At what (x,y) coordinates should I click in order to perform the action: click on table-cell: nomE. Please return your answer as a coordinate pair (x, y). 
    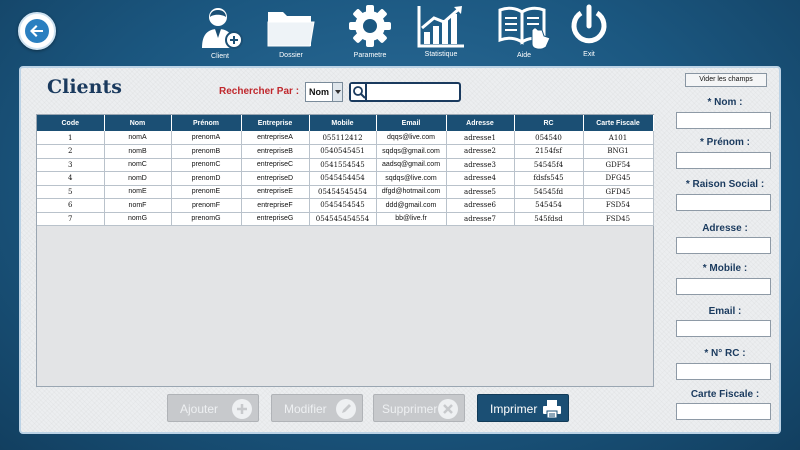
    Looking at the image, I should click on (138, 192).